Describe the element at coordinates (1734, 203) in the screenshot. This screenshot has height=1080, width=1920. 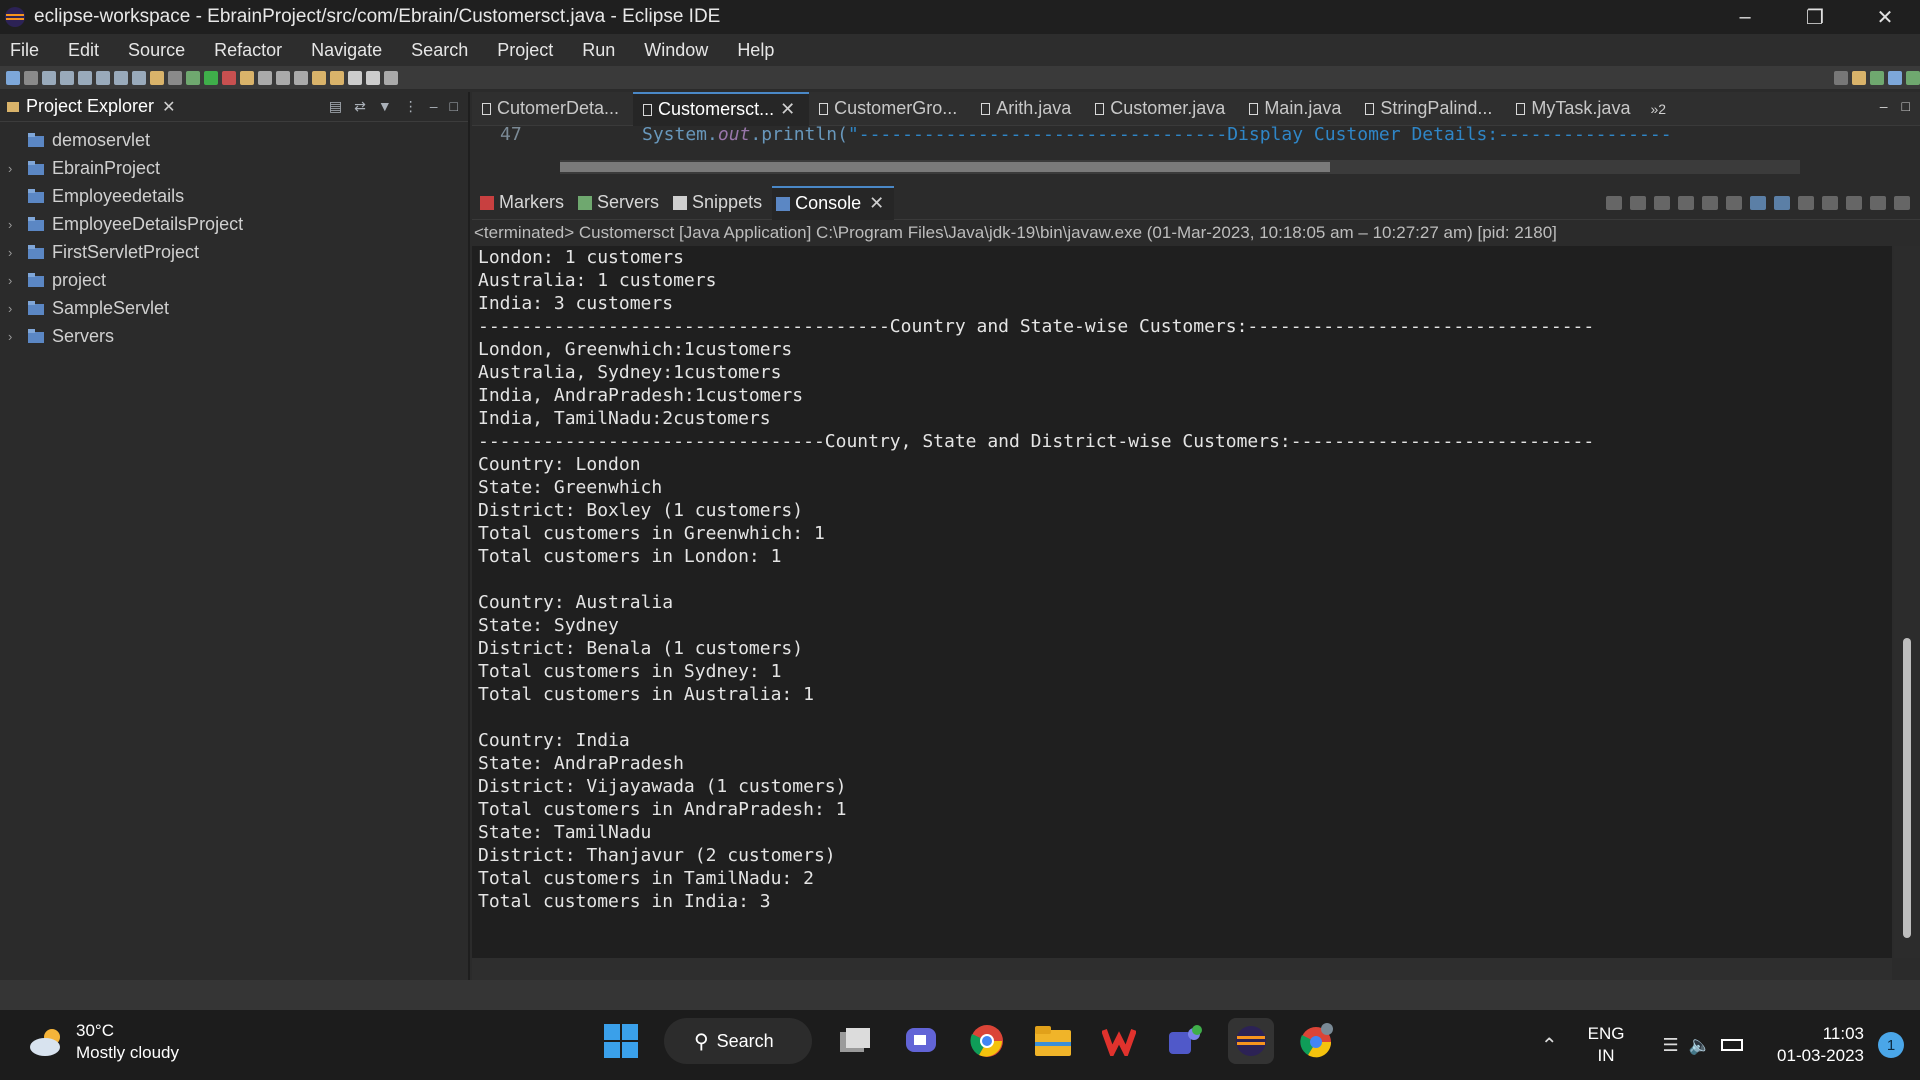
I see `word-wrap-icon` at that location.